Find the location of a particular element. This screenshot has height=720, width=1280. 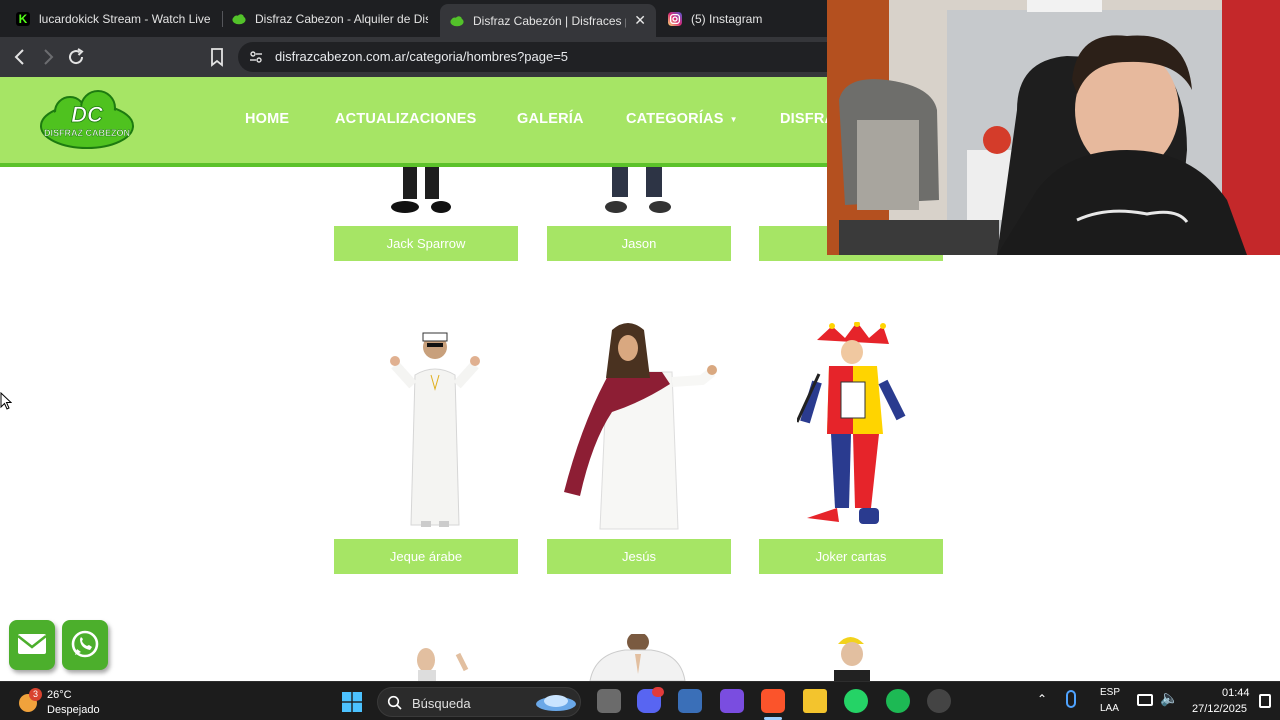

tab-title: lucardokick Stream - Watch Live o is located at coordinates (124, 18).